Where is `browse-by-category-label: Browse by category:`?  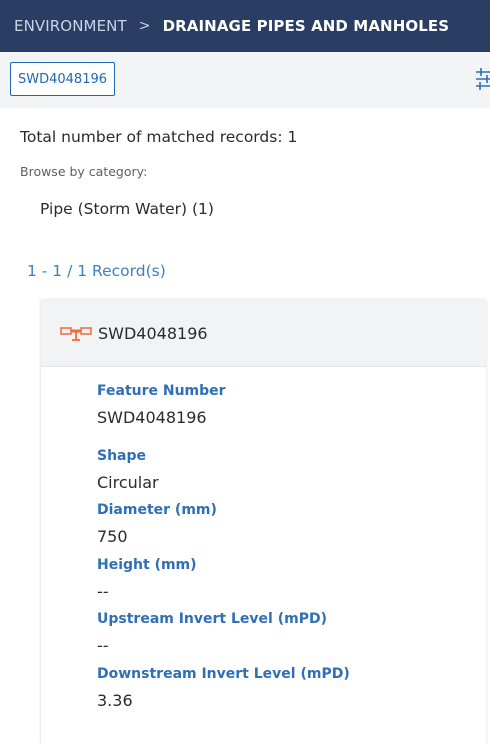
browse-by-category-label: Browse by category: is located at coordinates (84, 171).